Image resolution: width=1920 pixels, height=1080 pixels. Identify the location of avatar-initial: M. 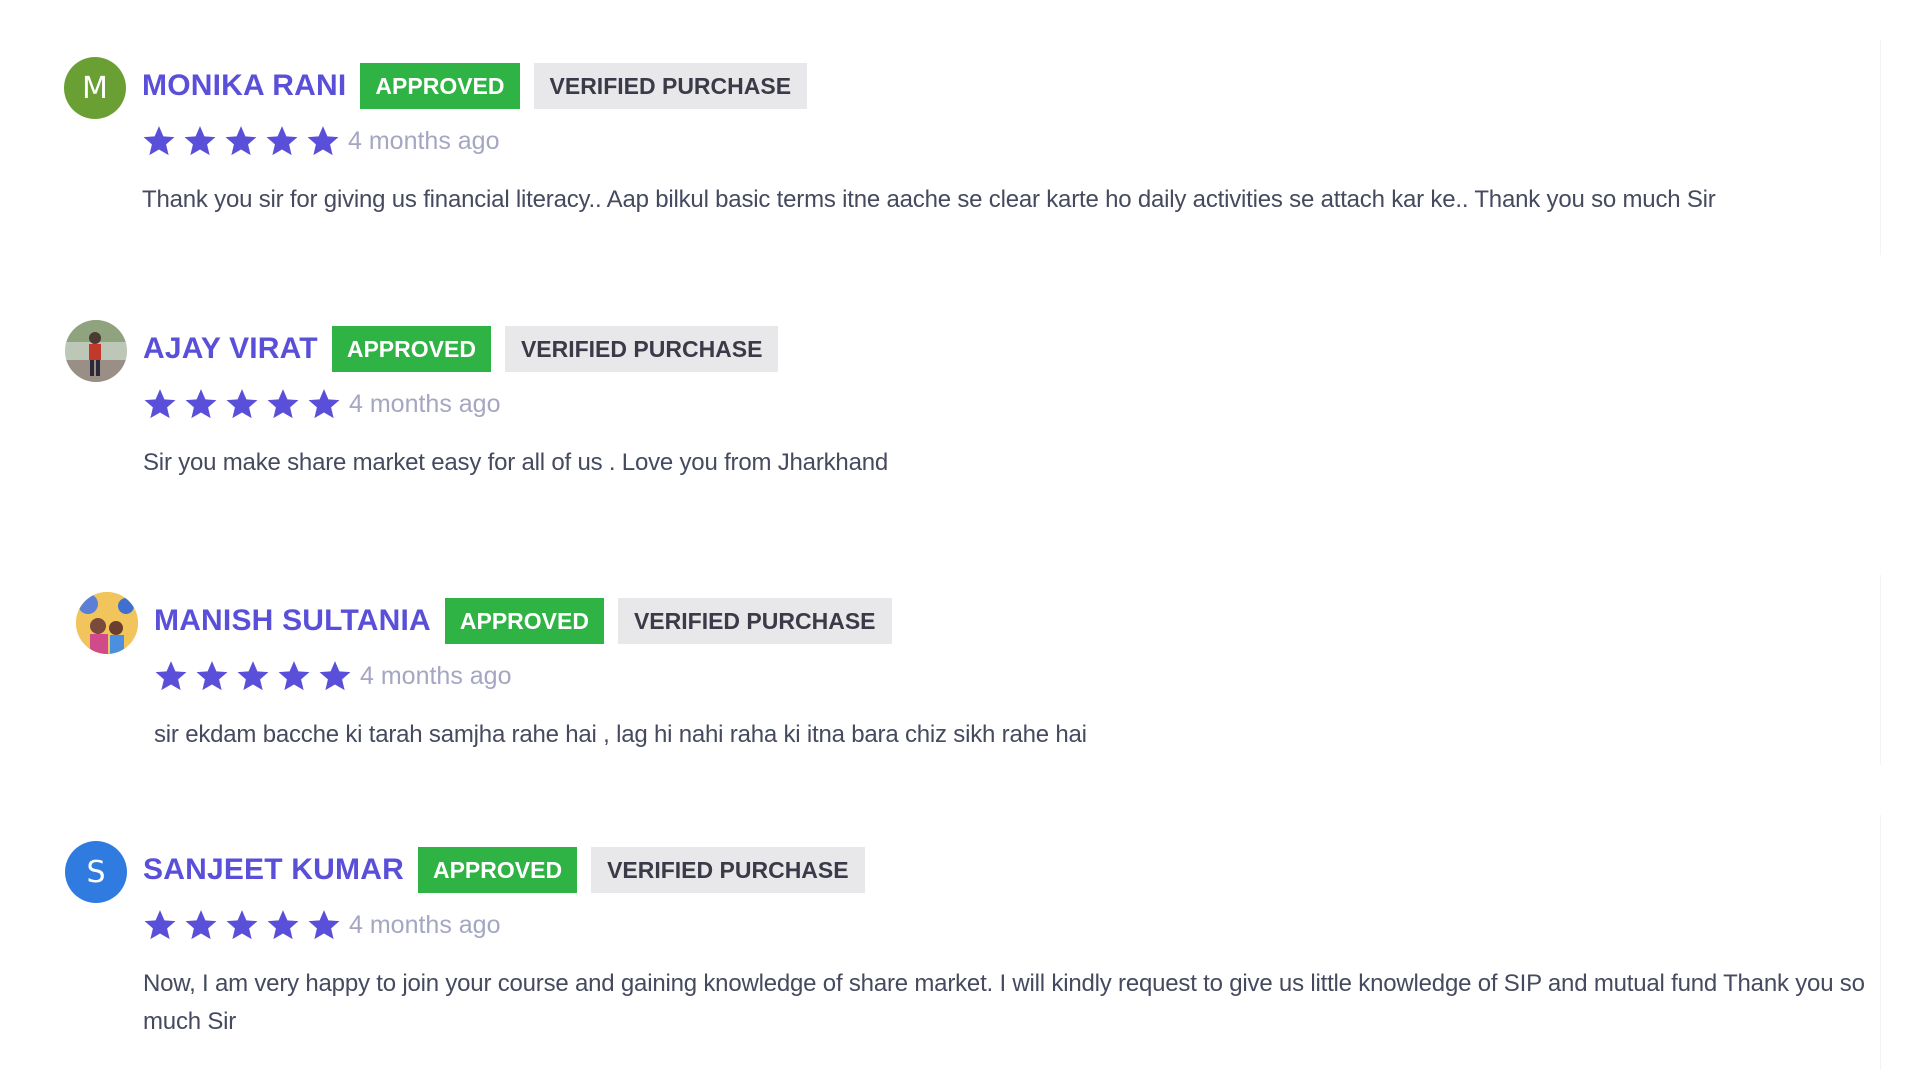
(95, 88).